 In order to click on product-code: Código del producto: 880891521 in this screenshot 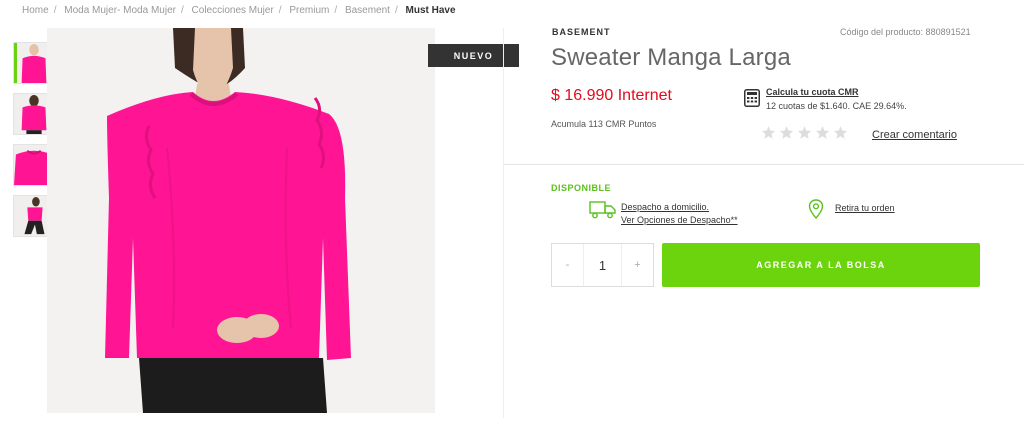, I will do `click(905, 32)`.